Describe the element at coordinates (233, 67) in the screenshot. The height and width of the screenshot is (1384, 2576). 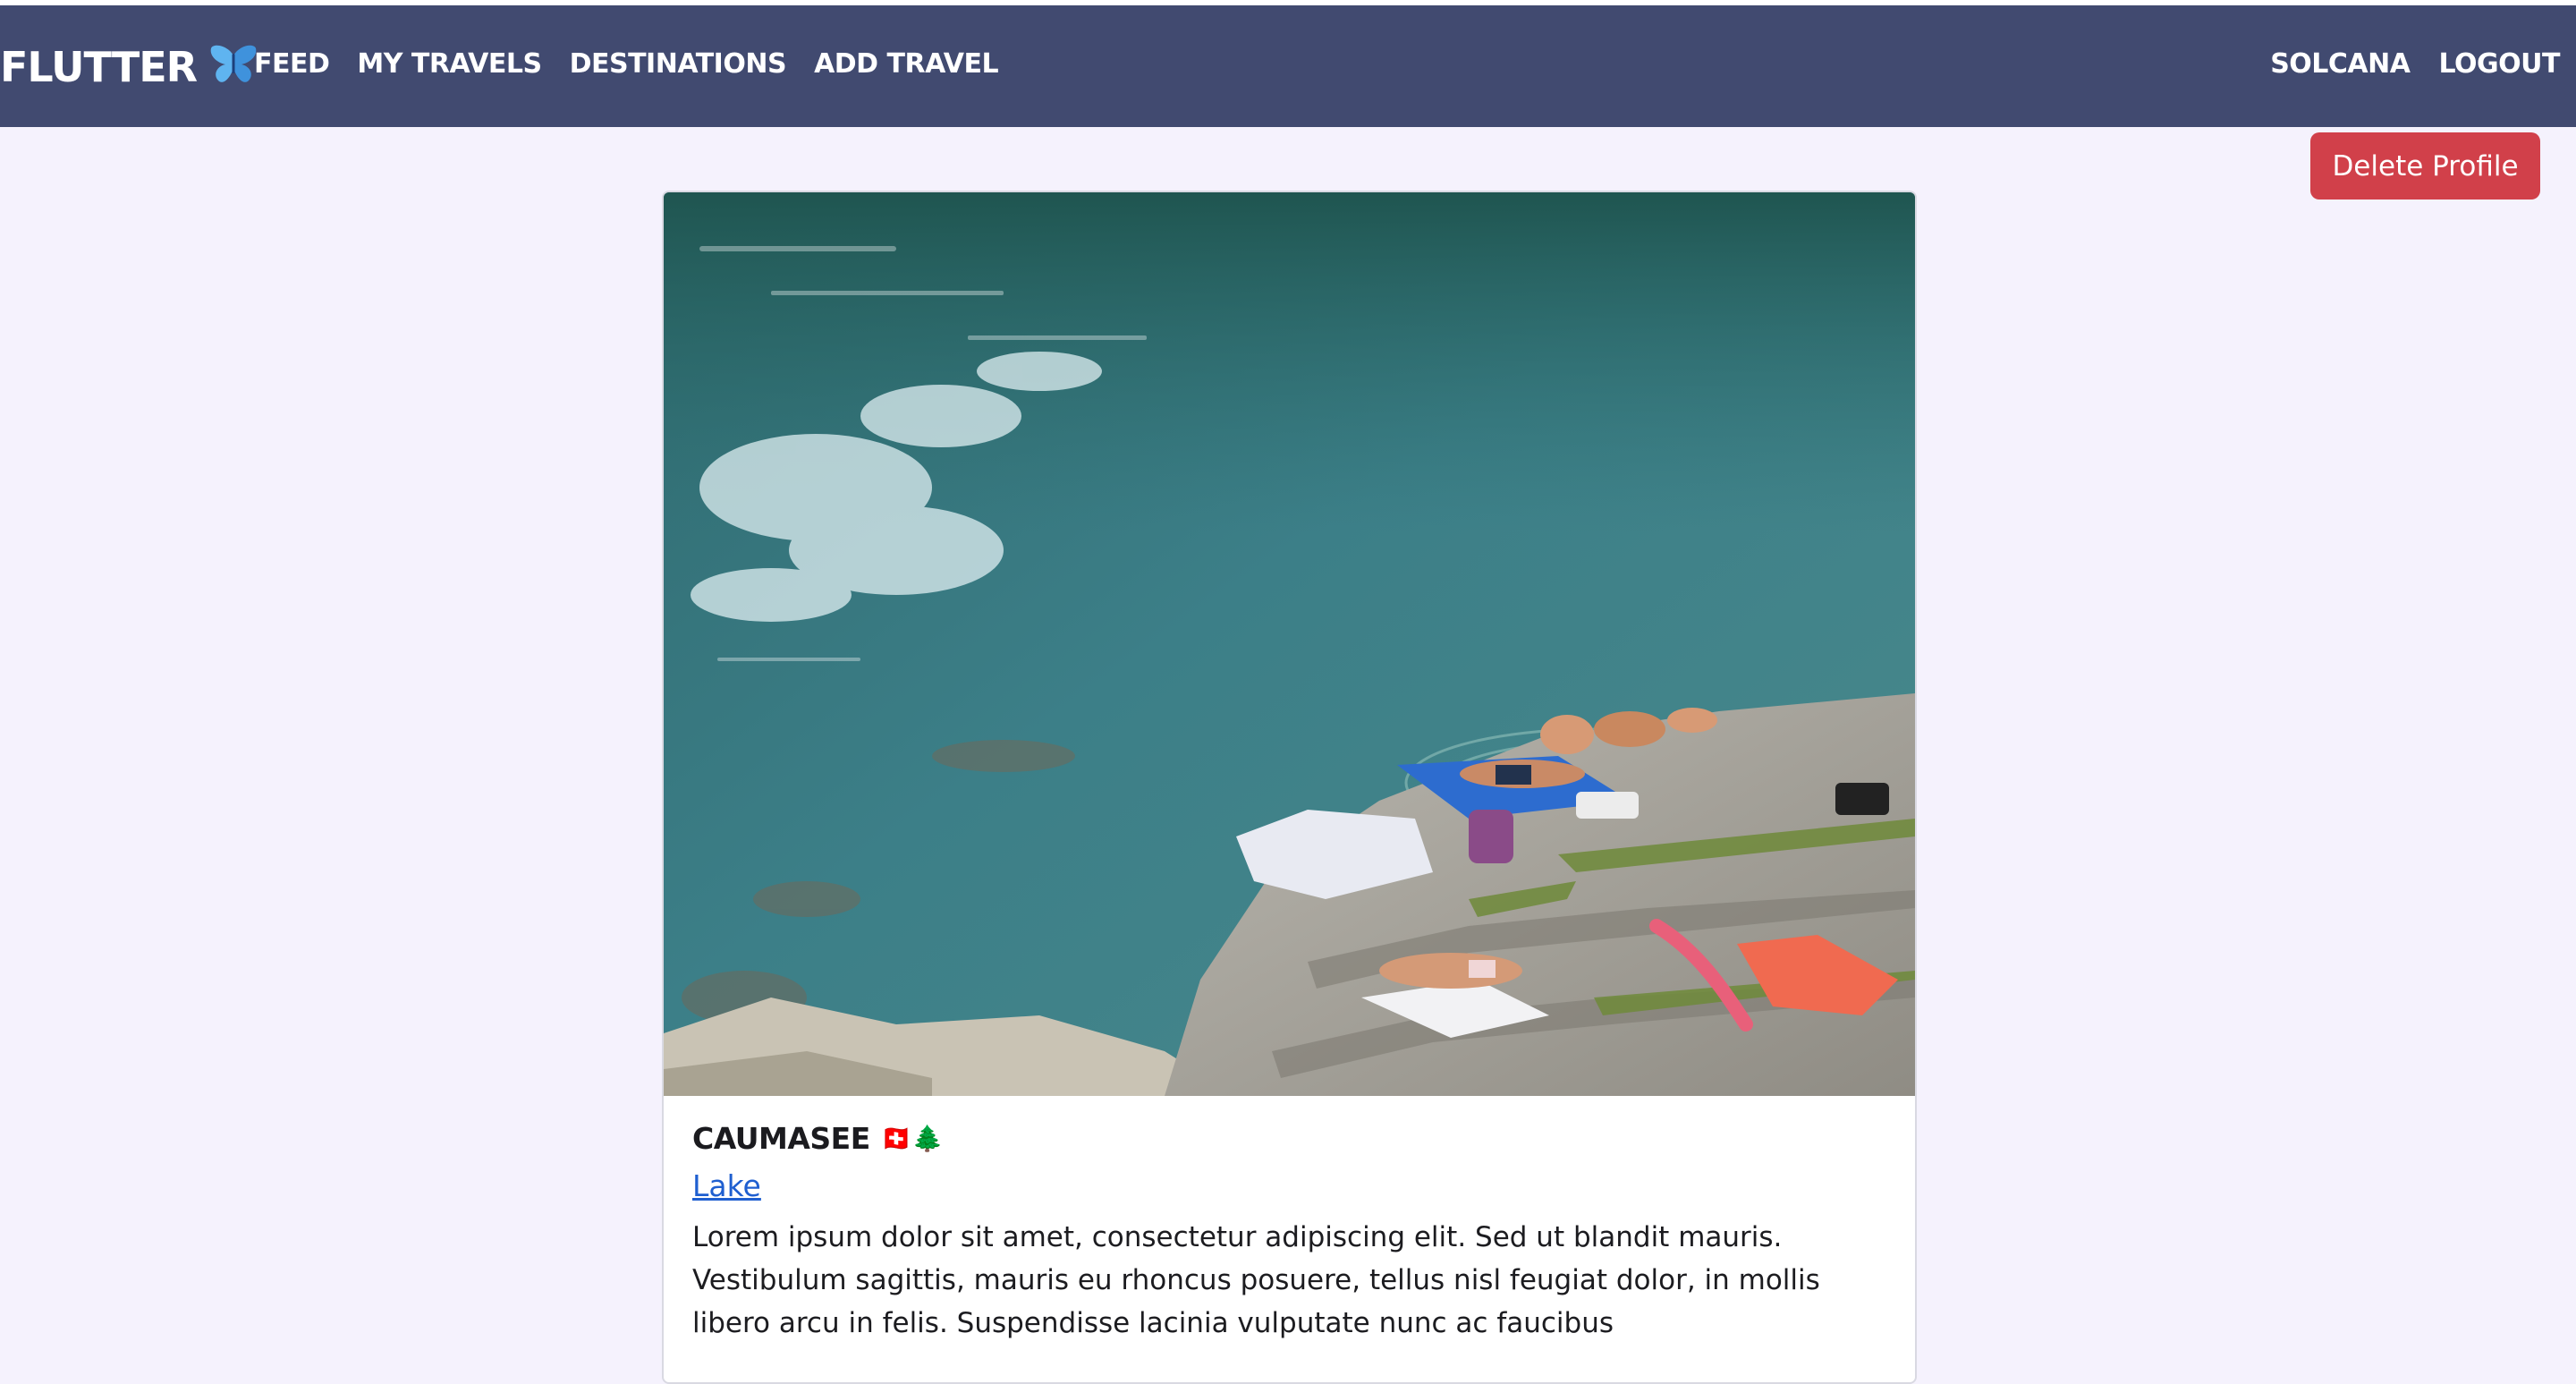
I see `butterfly-icon` at that location.